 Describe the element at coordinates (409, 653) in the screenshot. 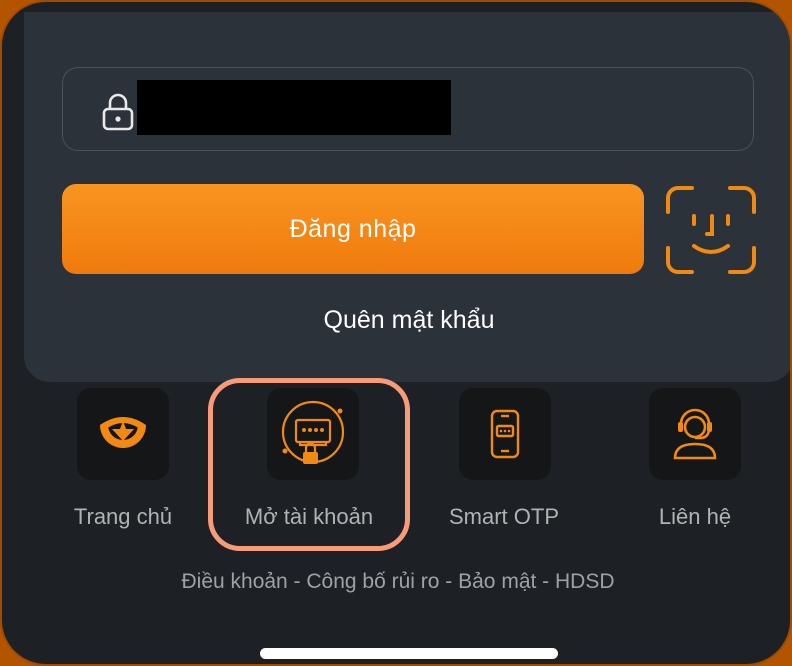

I see `home-indicator` at that location.